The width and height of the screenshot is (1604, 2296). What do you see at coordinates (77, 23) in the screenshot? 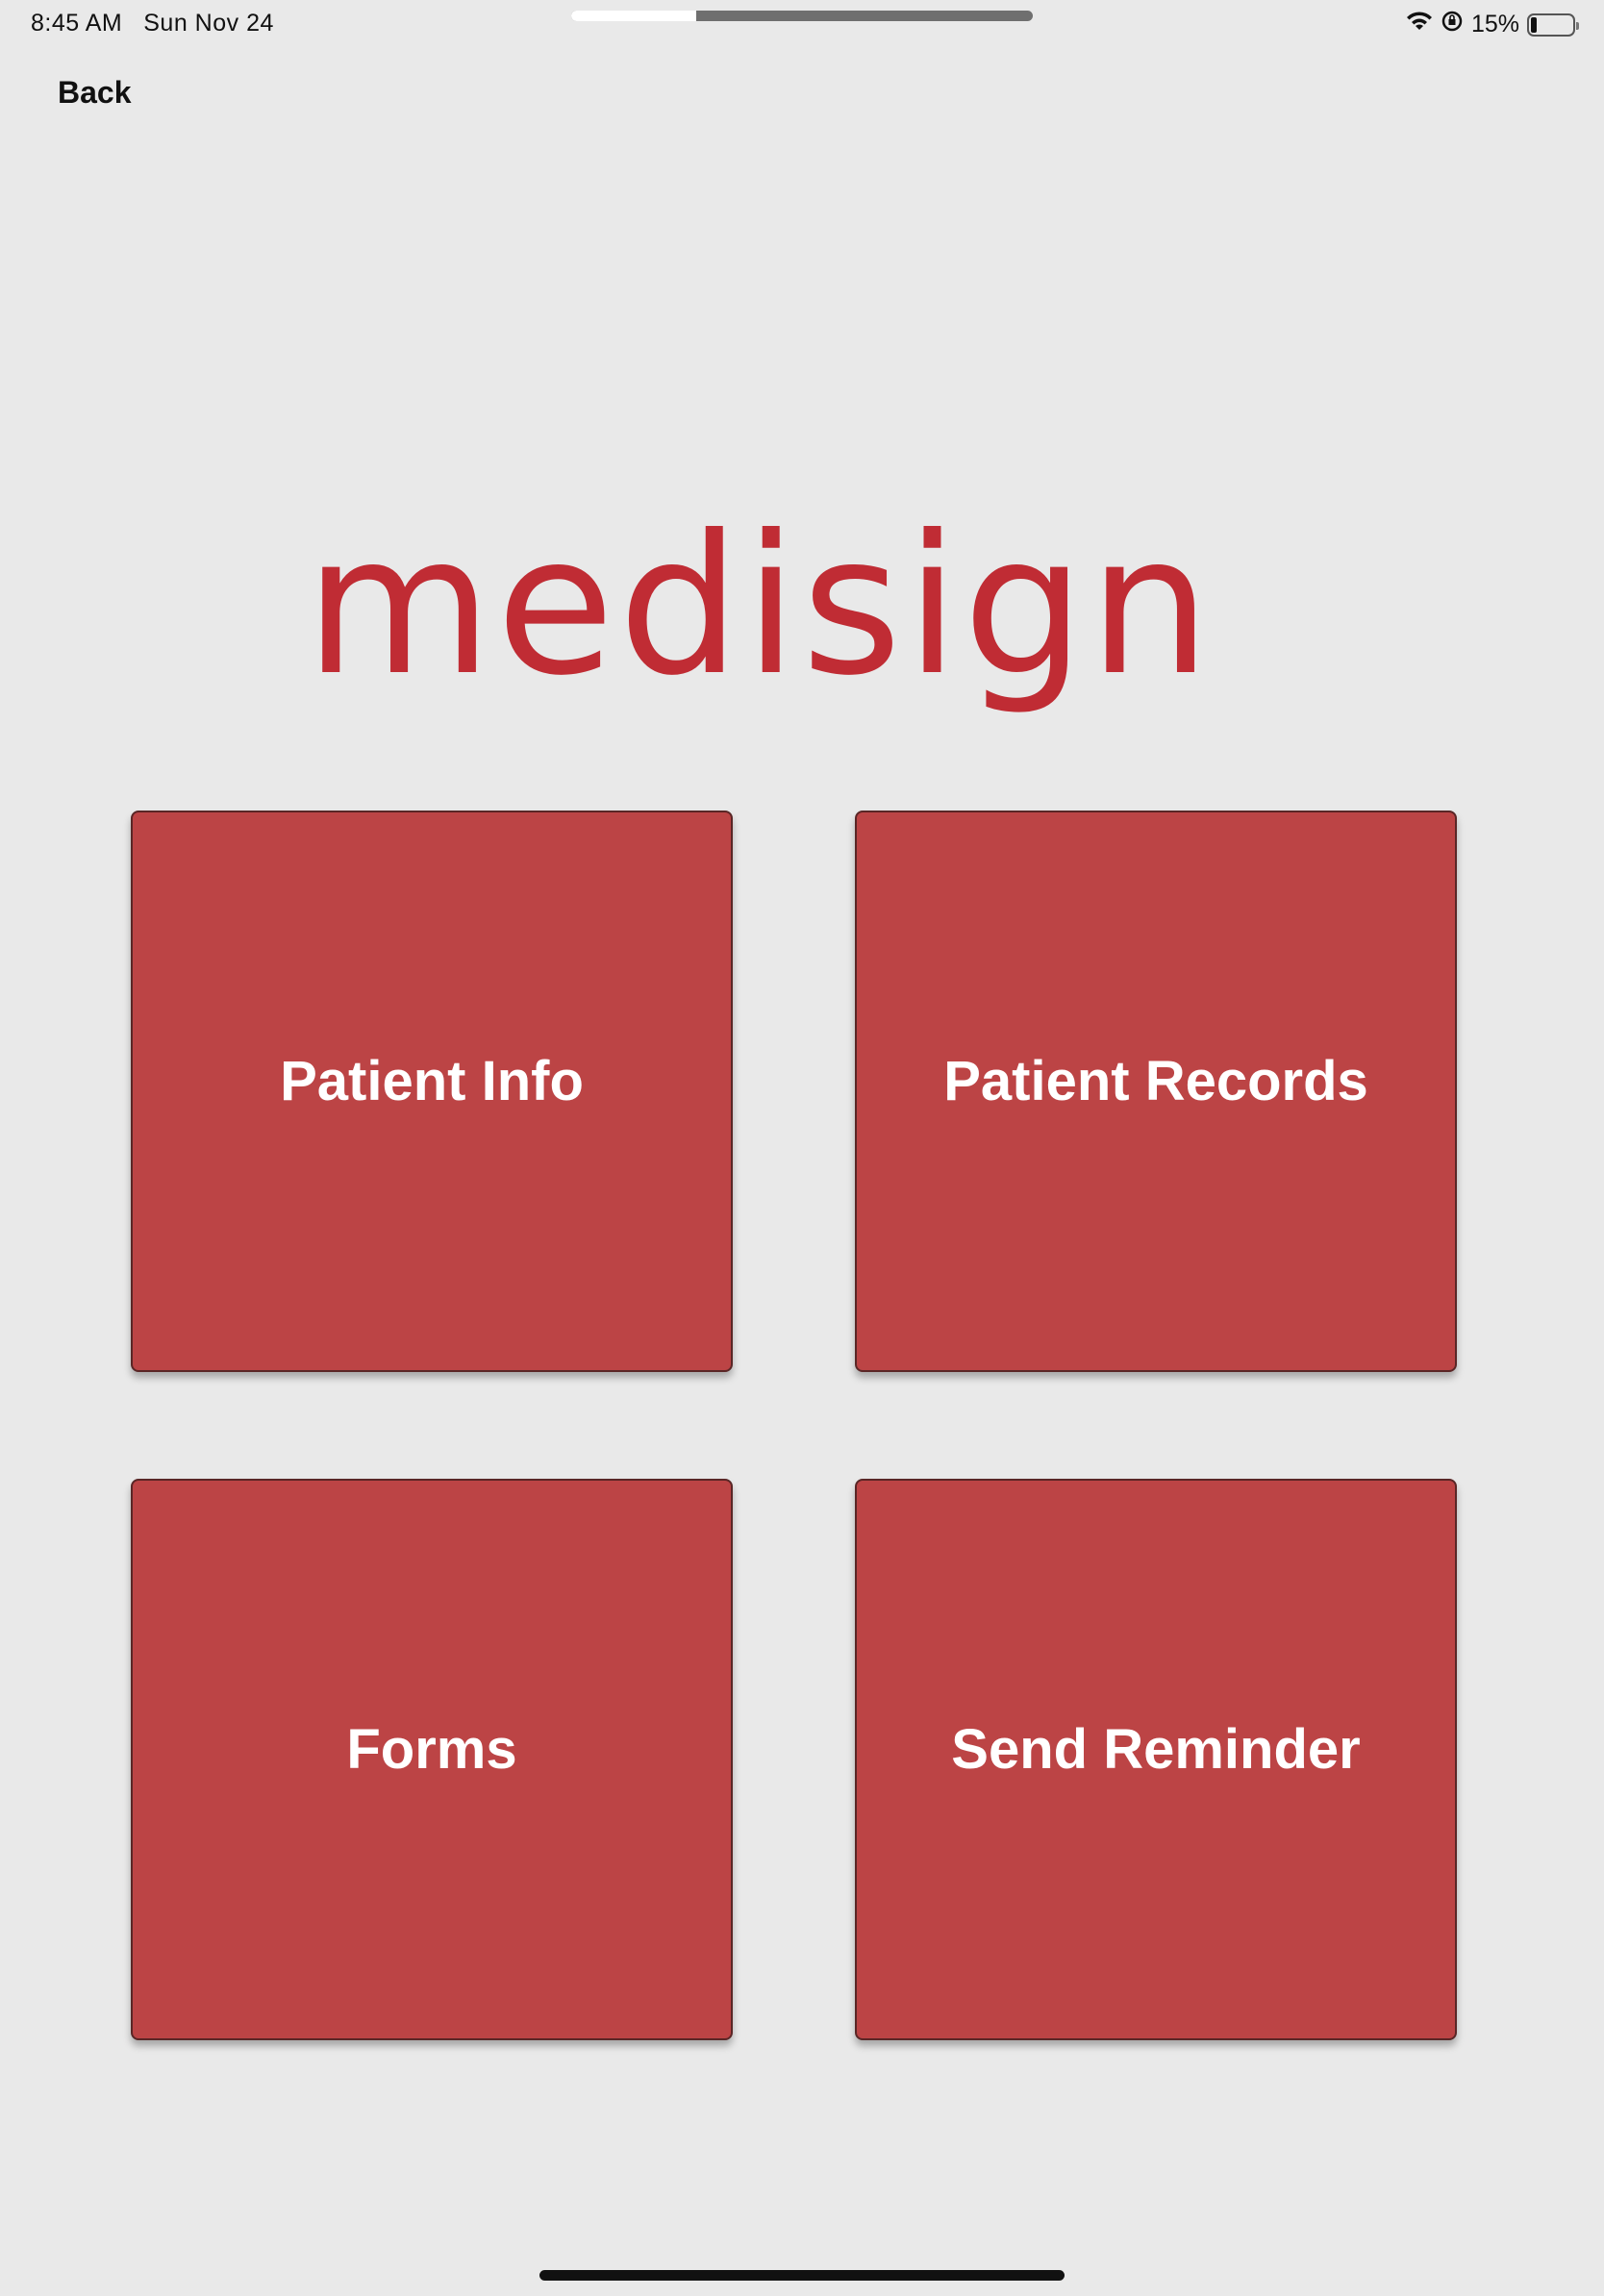
I see `status-time: 8:45 AM` at bounding box center [77, 23].